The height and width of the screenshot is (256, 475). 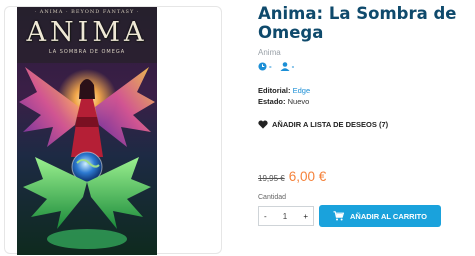 I want to click on quantity-stepper: - 1 +, so click(x=286, y=216).